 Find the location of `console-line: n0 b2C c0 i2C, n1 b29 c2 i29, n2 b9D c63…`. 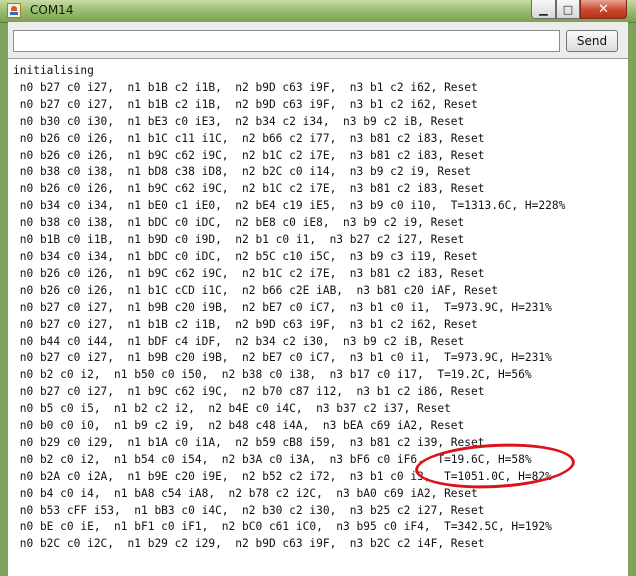

console-line: n0 b2C c0 i2C, n1 b29 c2 i29, n2 b9D c63… is located at coordinates (252, 544).